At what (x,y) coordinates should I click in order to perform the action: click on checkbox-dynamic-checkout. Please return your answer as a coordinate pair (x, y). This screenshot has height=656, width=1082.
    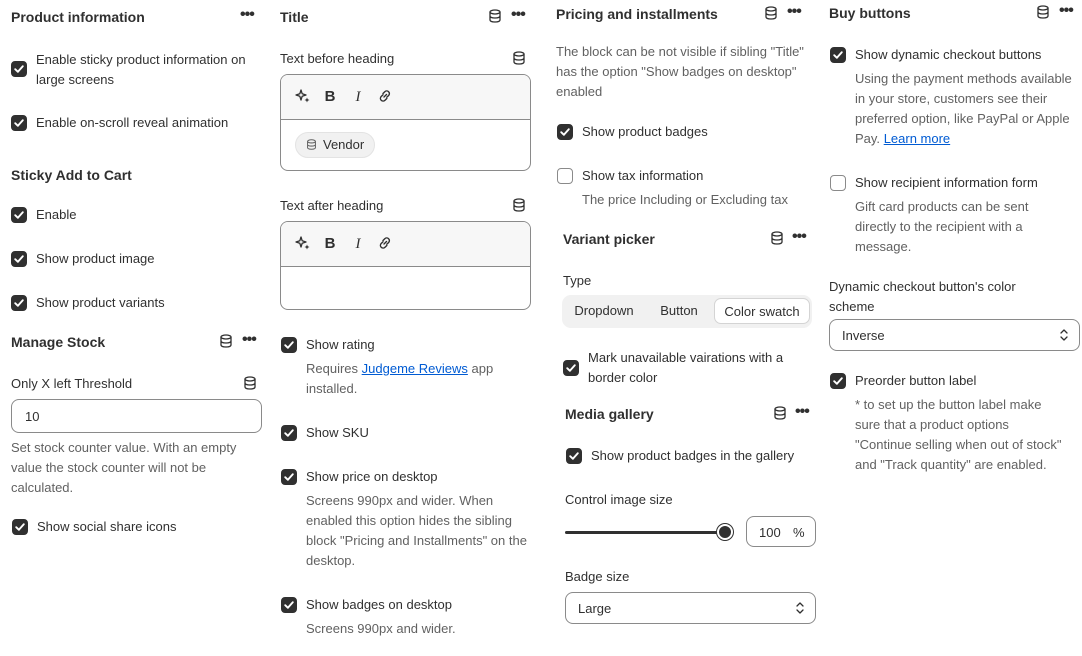
    Looking at the image, I should click on (838, 55).